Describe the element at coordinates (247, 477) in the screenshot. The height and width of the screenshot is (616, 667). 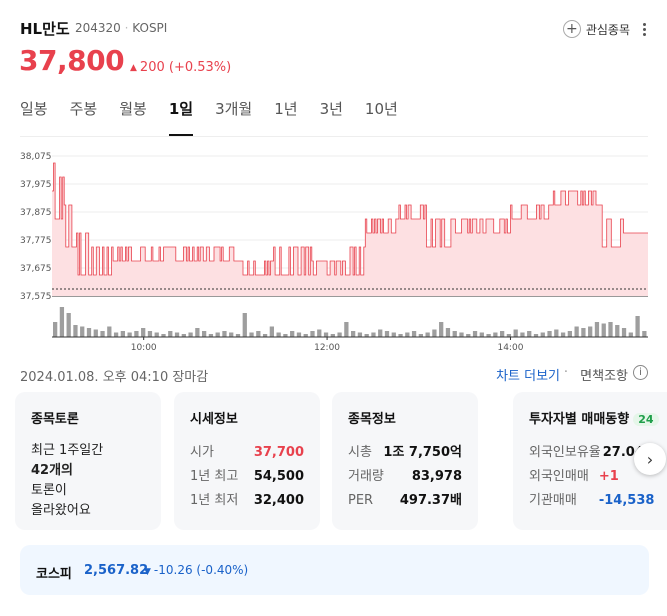
I see `year-high-row: 1년 최고 54,500` at that location.